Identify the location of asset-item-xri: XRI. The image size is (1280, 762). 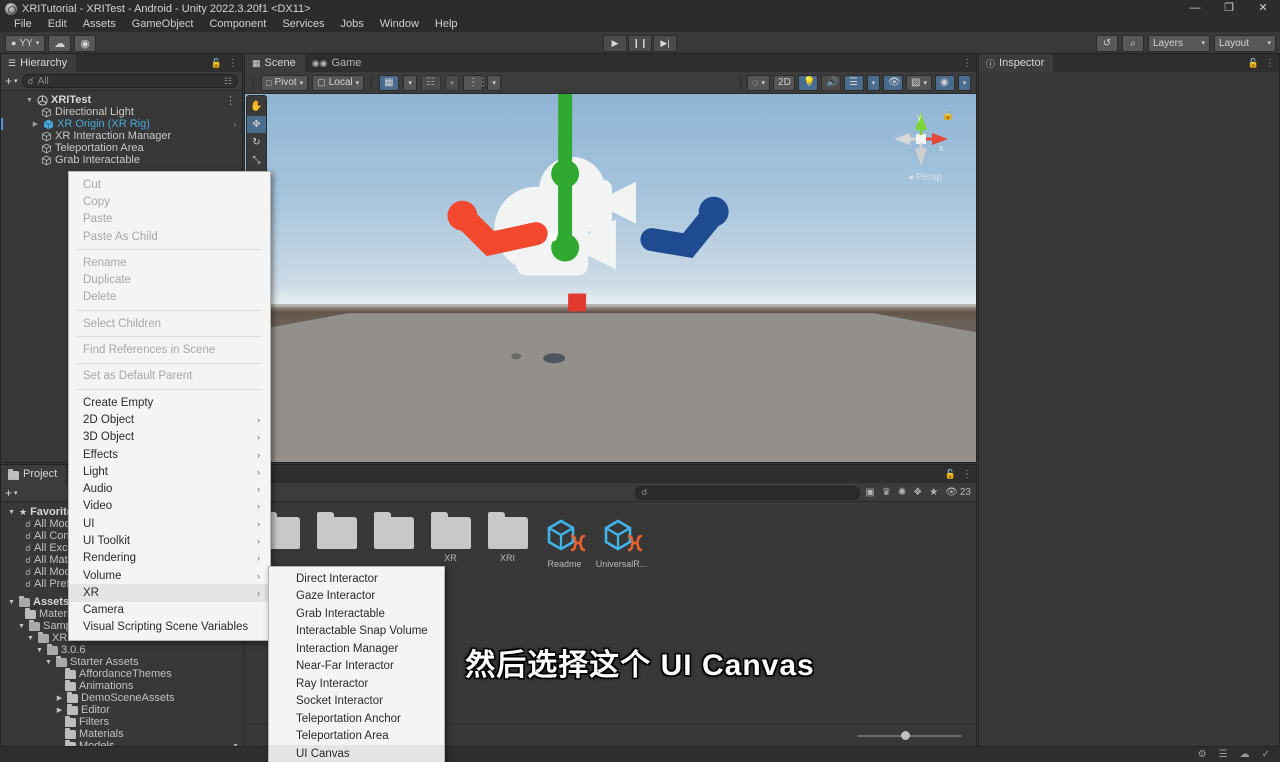
(507, 540).